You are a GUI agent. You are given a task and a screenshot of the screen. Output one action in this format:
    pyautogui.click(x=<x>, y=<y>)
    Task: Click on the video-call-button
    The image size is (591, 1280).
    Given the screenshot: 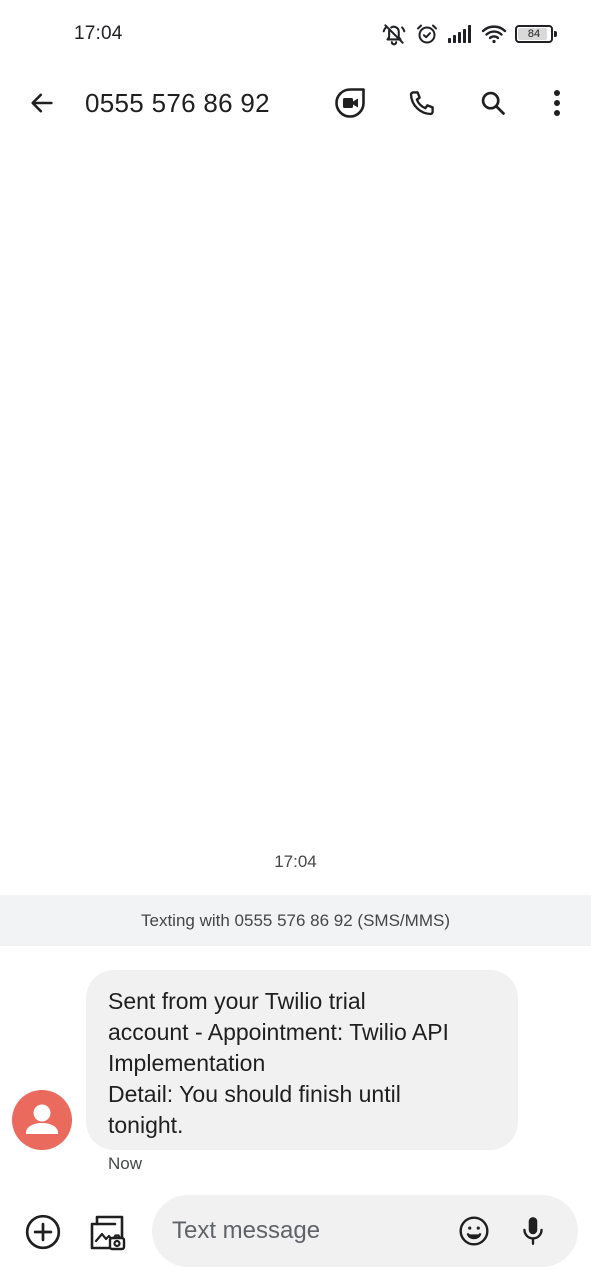 What is the action you would take?
    pyautogui.click(x=350, y=103)
    